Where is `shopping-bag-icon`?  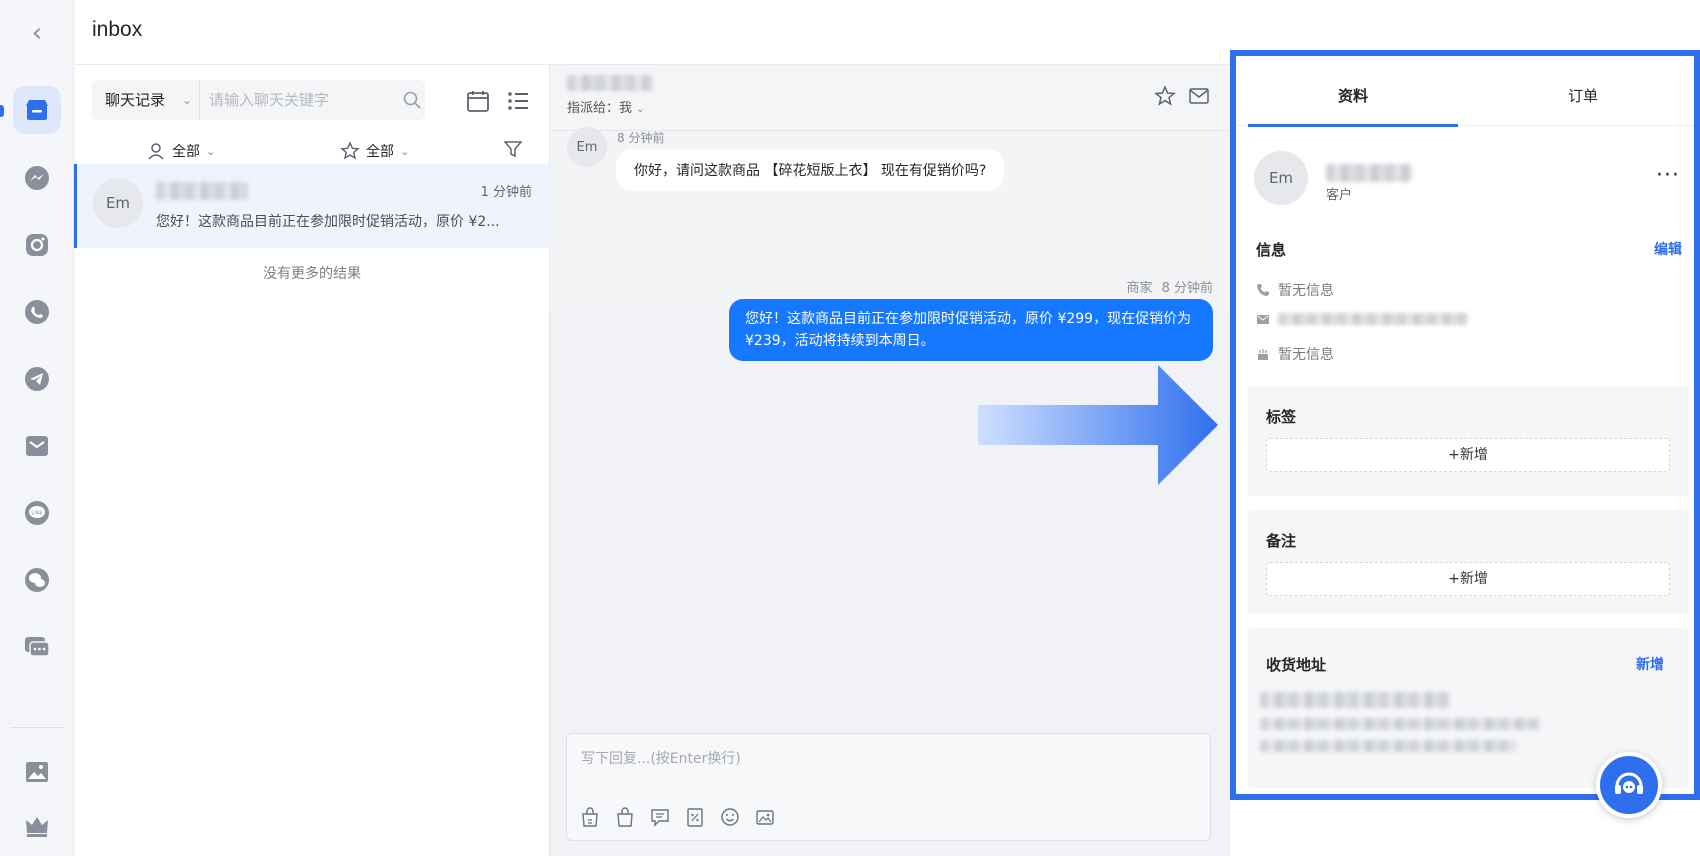 shopping-bag-icon is located at coordinates (625, 817).